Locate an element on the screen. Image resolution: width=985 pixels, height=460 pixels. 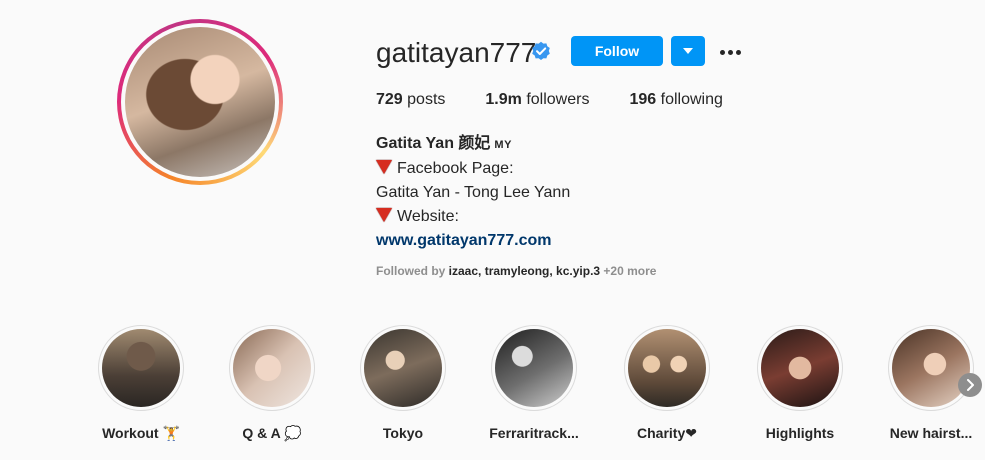
bio-line-facebook: Facebook Page: is located at coordinates (473, 169).